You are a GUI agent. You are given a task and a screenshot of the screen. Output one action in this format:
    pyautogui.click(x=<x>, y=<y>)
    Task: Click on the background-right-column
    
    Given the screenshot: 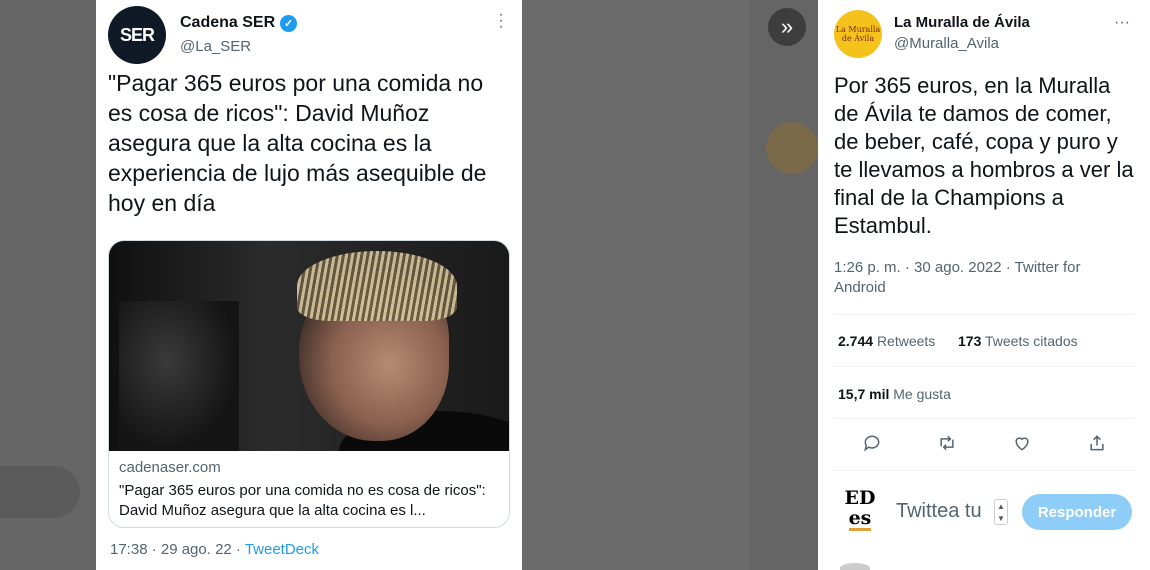 What is the action you would take?
    pyautogui.click(x=785, y=285)
    